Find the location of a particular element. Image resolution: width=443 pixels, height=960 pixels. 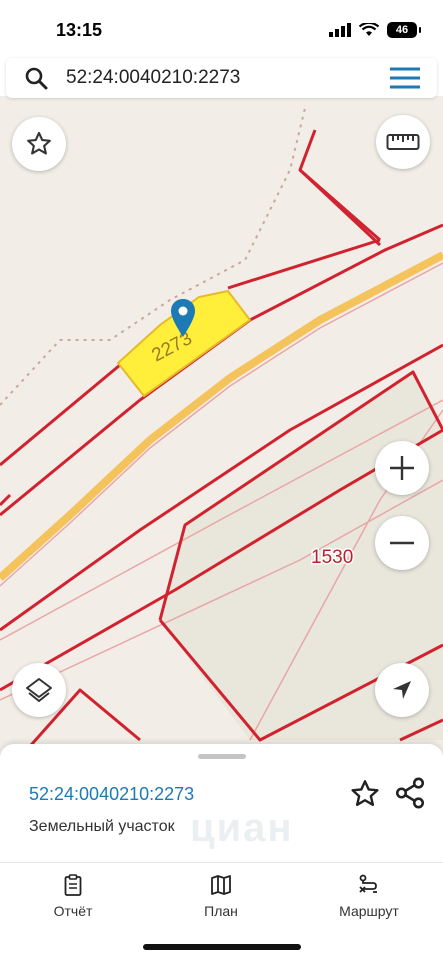

parcel-number: 52:24:0040210:2273 is located at coordinates (111, 794).